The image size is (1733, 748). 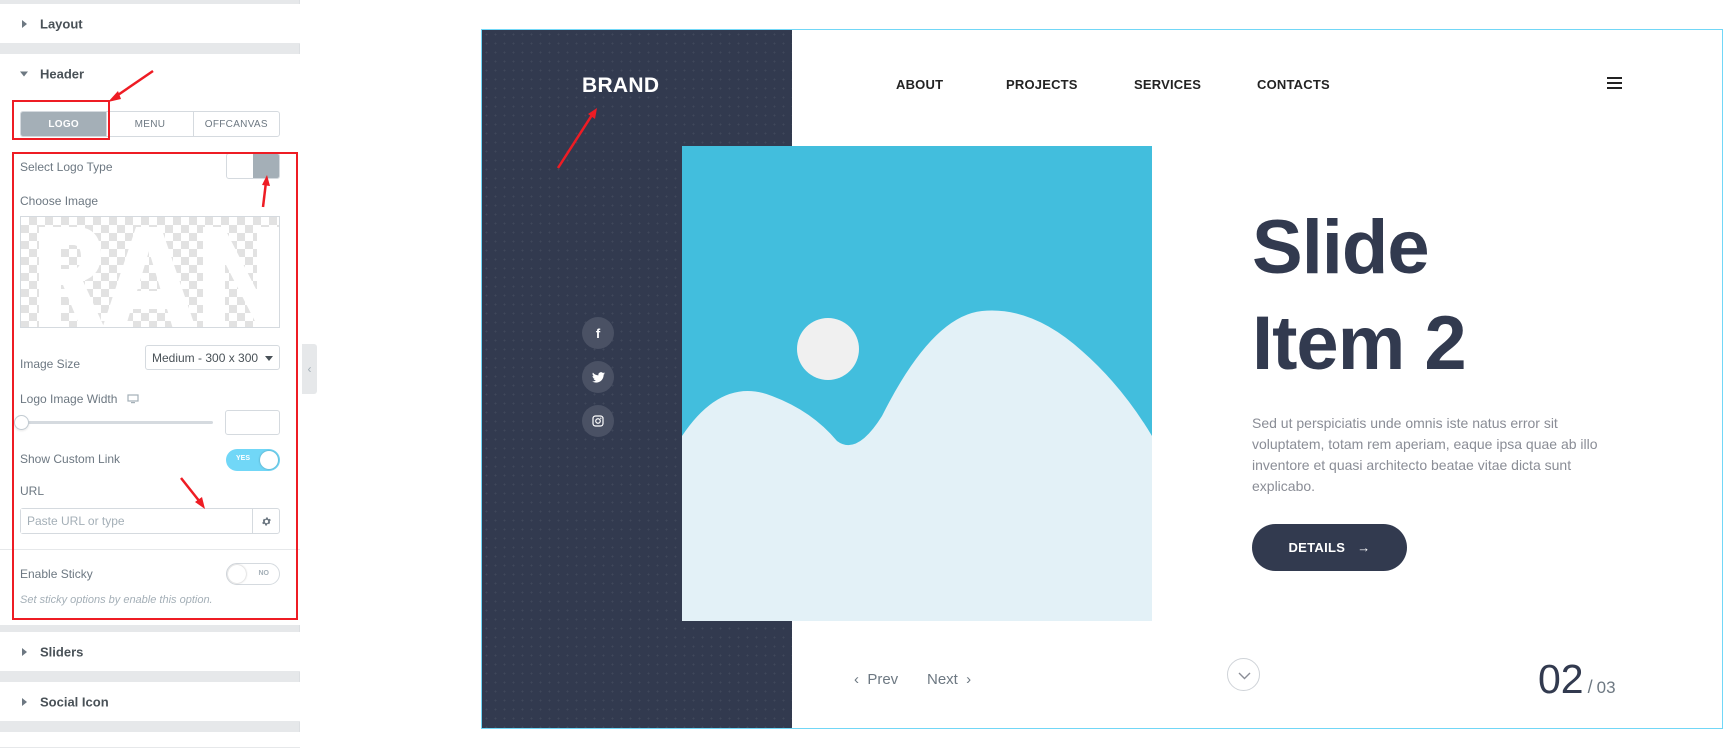 What do you see at coordinates (964, 679) in the screenshot?
I see `chevron-right-icon: ›` at bounding box center [964, 679].